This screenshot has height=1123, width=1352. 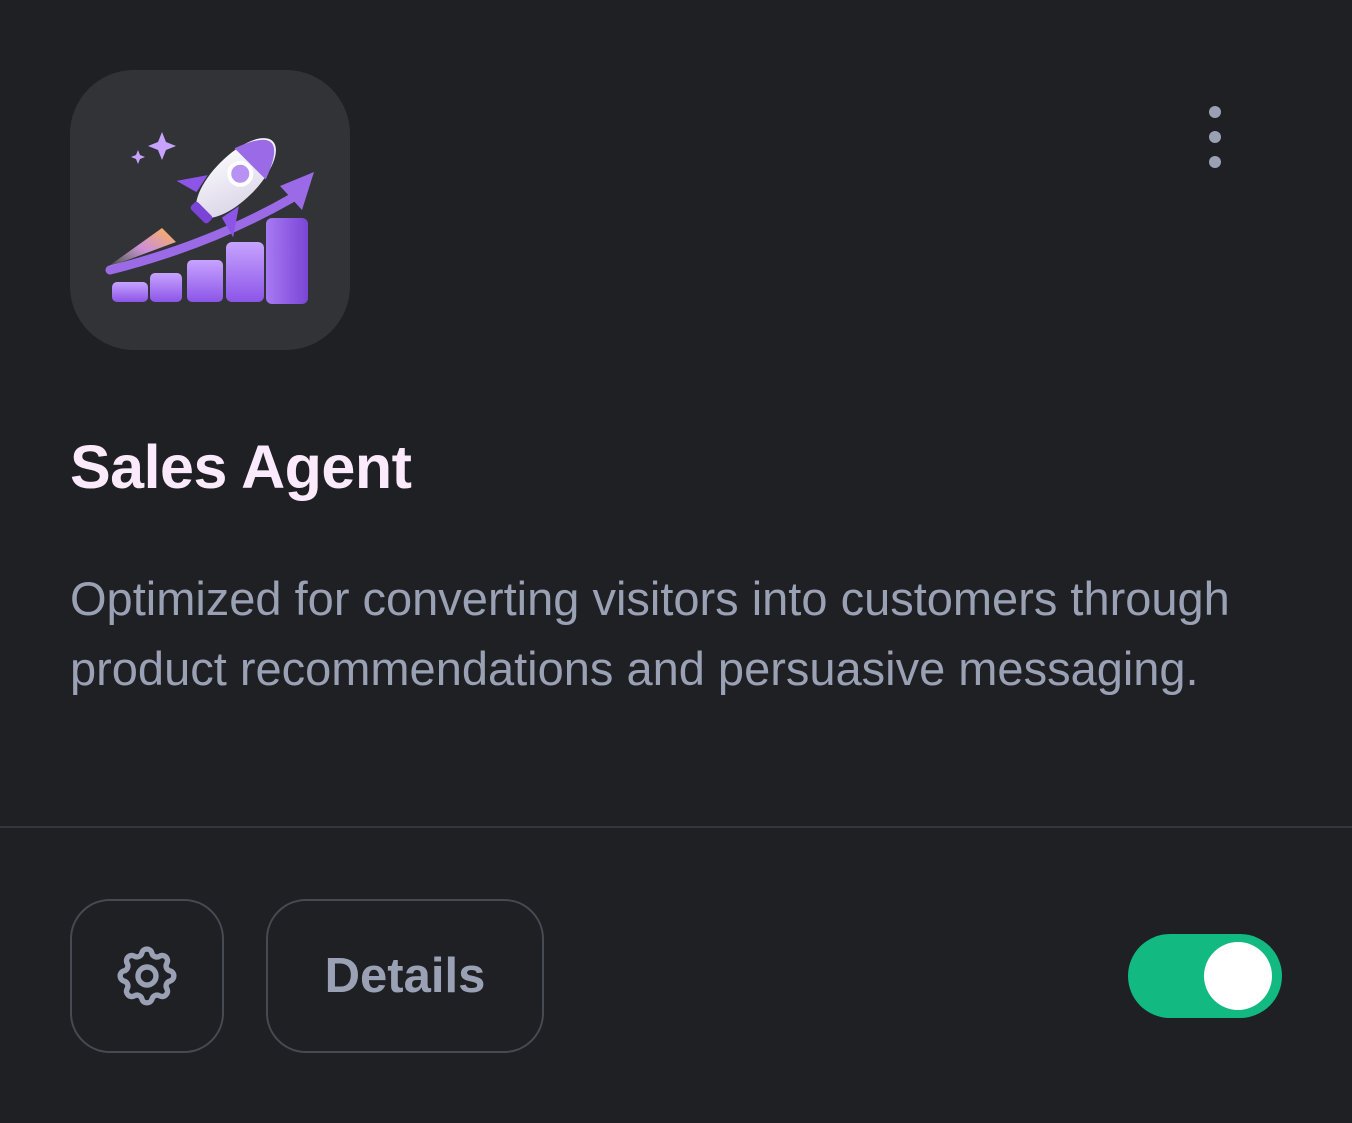 I want to click on details-button: Details, so click(x=405, y=976).